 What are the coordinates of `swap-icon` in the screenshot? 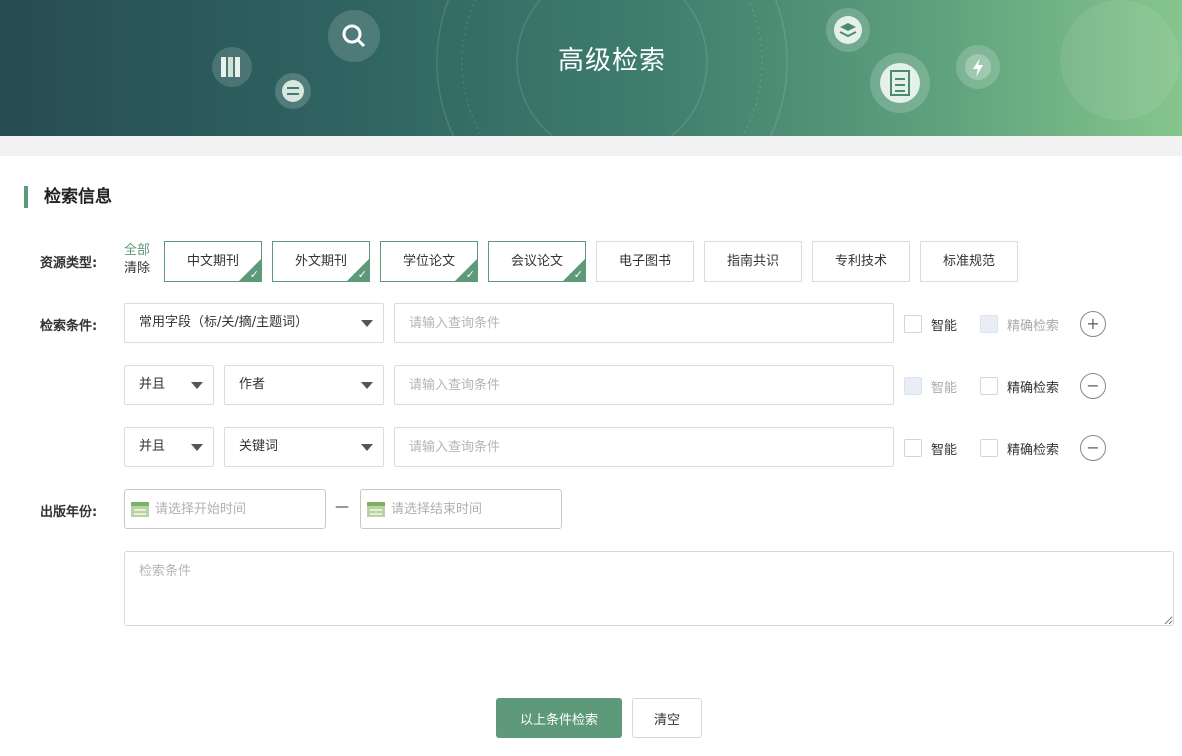 It's located at (293, 91).